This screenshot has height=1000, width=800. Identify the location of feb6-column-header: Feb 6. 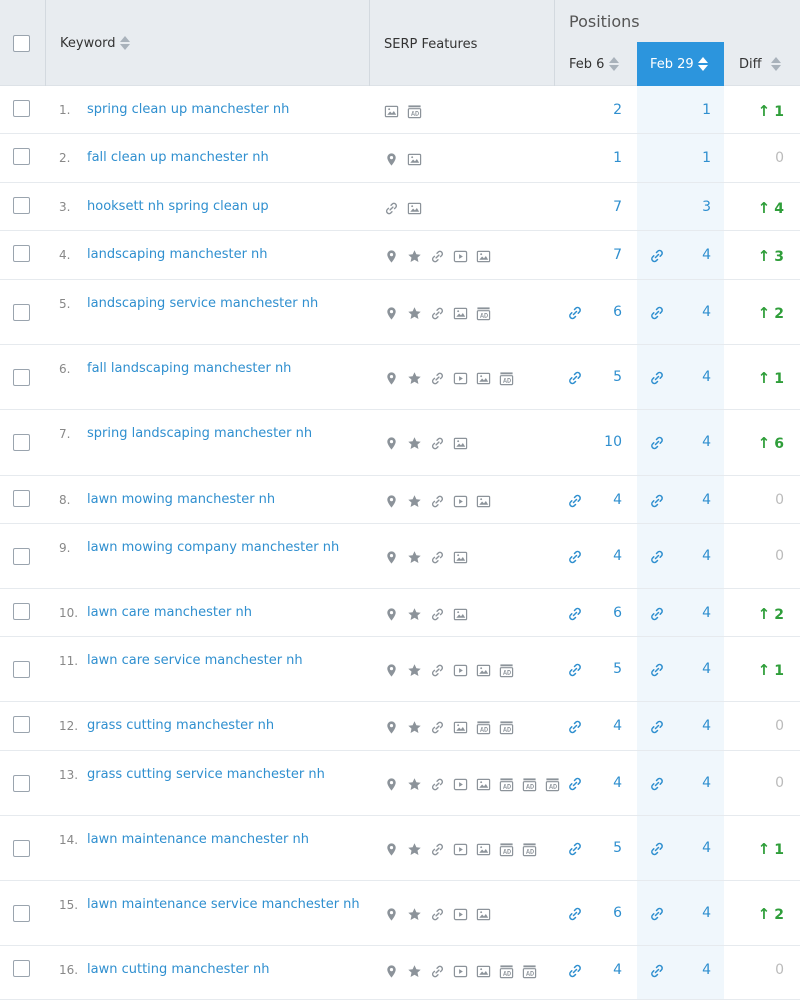
(586, 64).